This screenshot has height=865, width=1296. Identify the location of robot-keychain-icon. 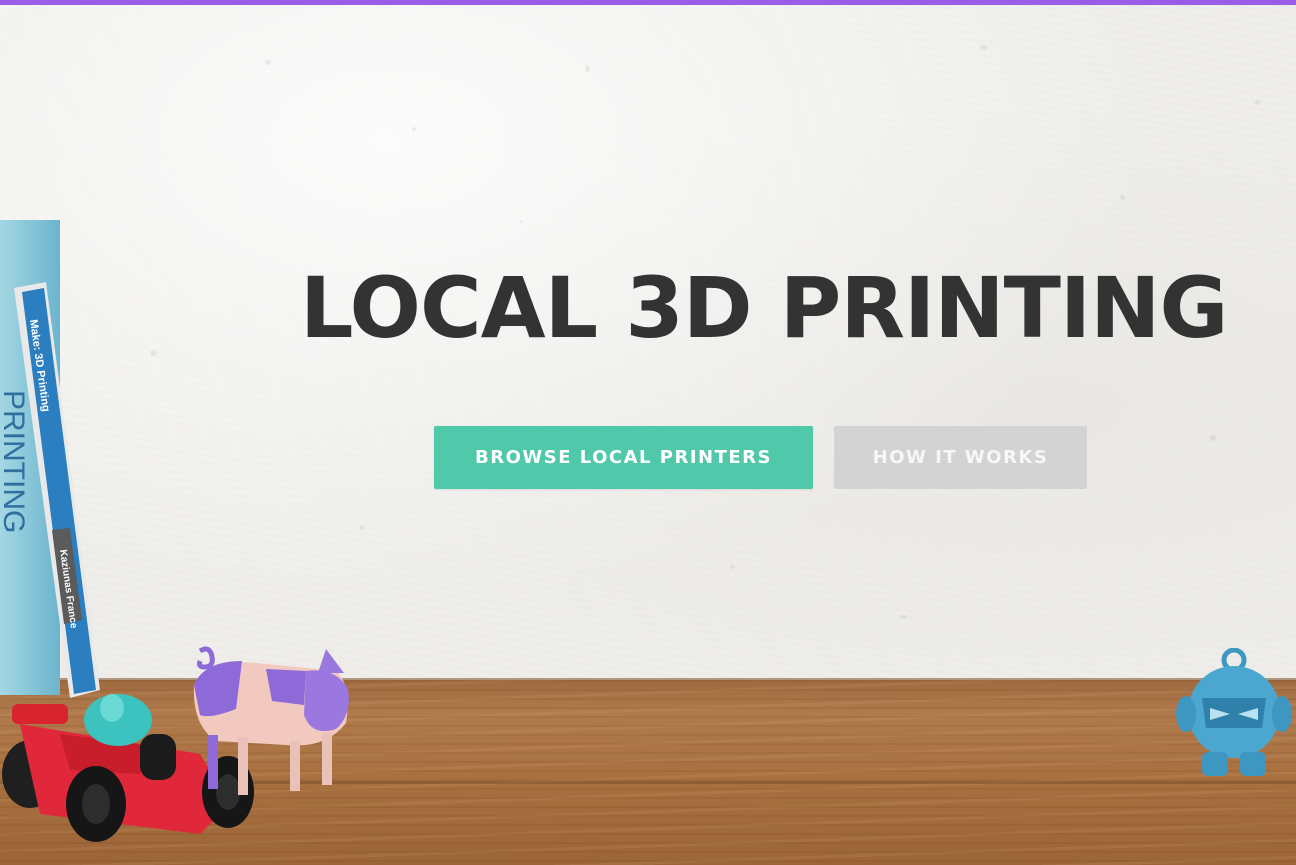
(1234, 712).